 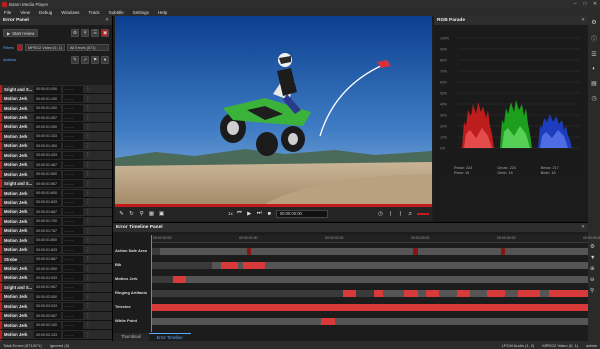 What do you see at coordinates (161, 213) in the screenshot?
I see `safe-area-icon: ▣` at bounding box center [161, 213].